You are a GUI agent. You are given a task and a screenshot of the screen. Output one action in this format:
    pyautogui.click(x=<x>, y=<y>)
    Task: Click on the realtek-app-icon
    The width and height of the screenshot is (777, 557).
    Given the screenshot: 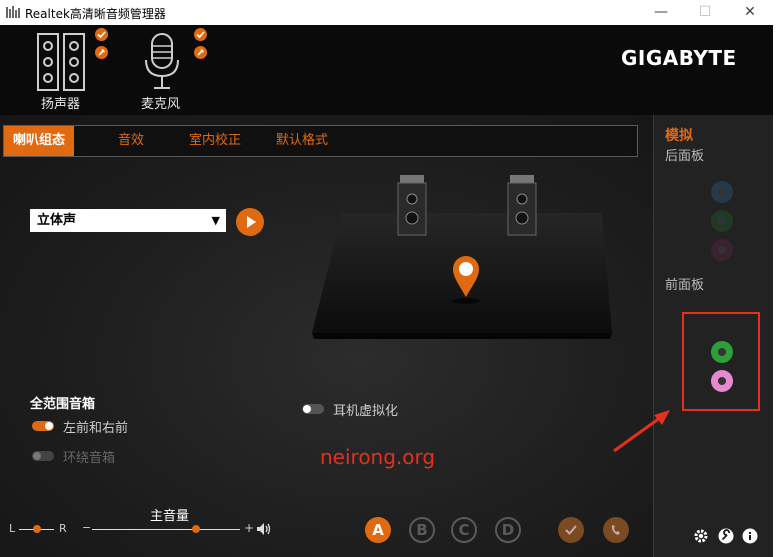 What is the action you would take?
    pyautogui.click(x=13, y=12)
    